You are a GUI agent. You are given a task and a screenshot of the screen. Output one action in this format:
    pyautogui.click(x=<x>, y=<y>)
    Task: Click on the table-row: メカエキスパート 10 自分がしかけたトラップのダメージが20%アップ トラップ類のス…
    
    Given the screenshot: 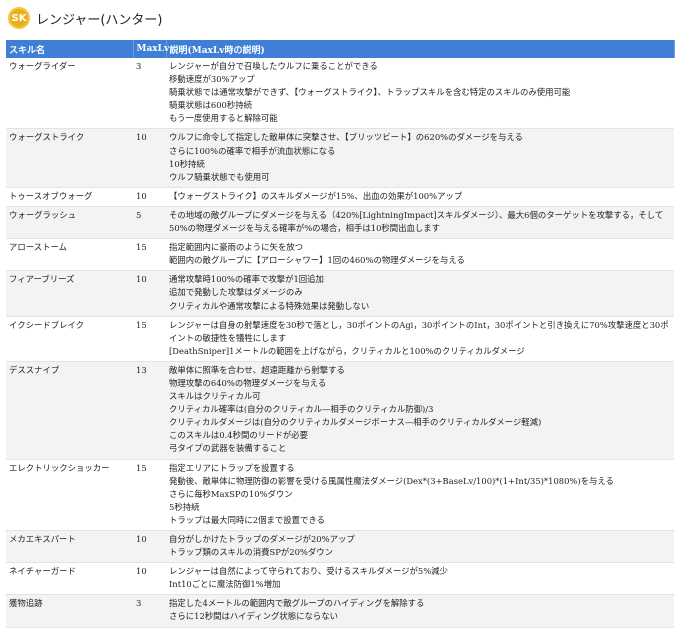 What is the action you would take?
    pyautogui.click(x=340, y=547)
    